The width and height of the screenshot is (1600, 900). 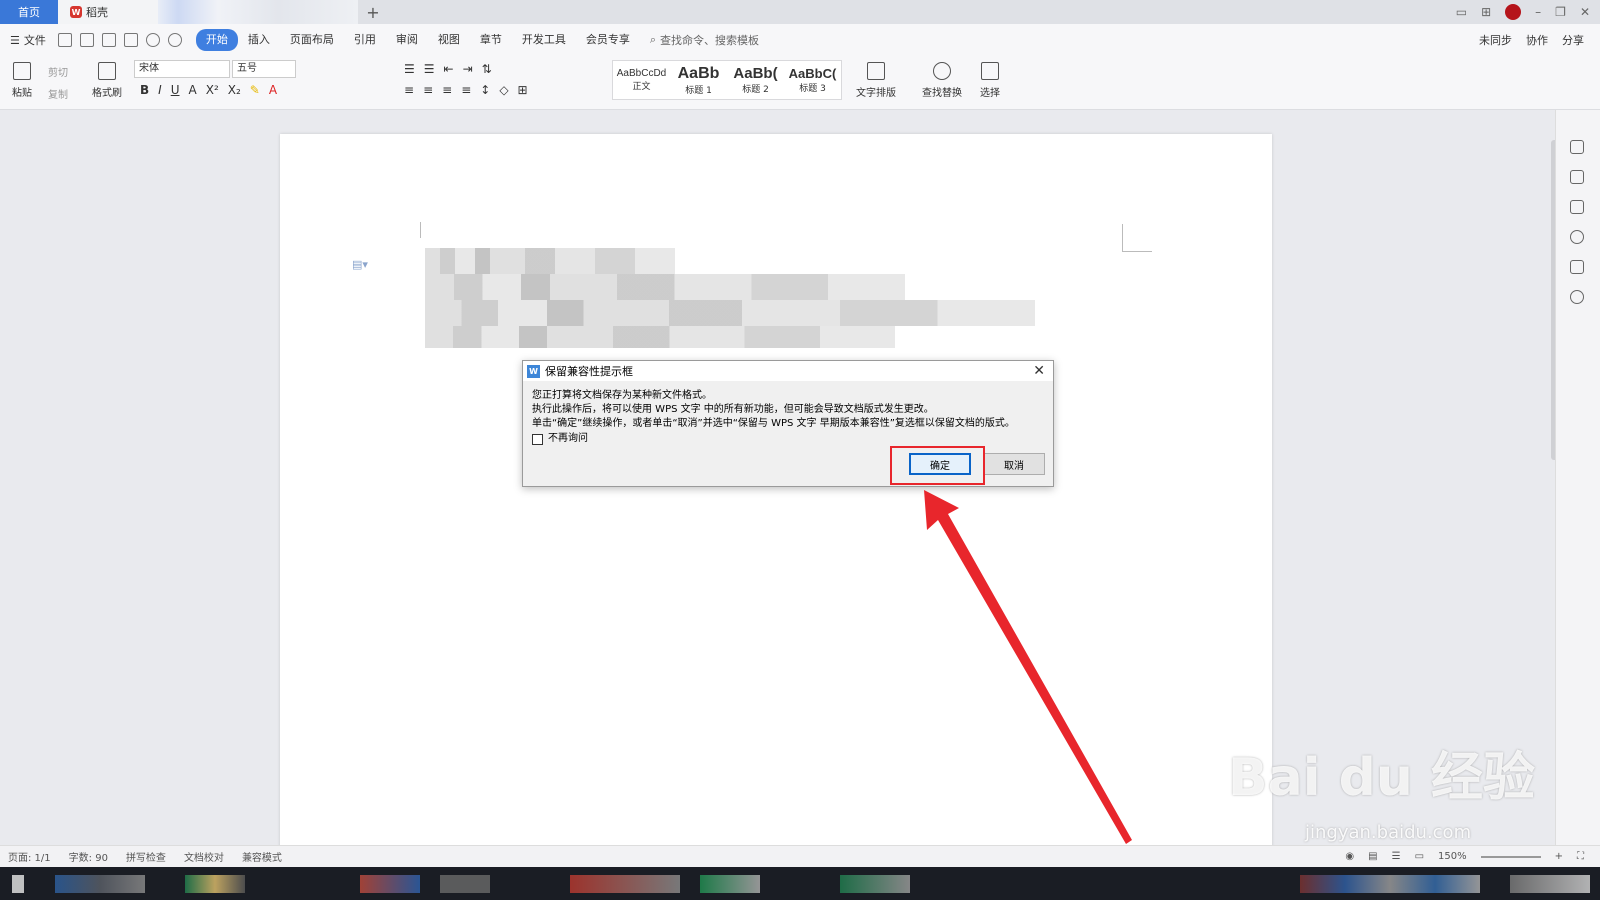 What do you see at coordinates (800, 883) in the screenshot?
I see `os-taskbar` at bounding box center [800, 883].